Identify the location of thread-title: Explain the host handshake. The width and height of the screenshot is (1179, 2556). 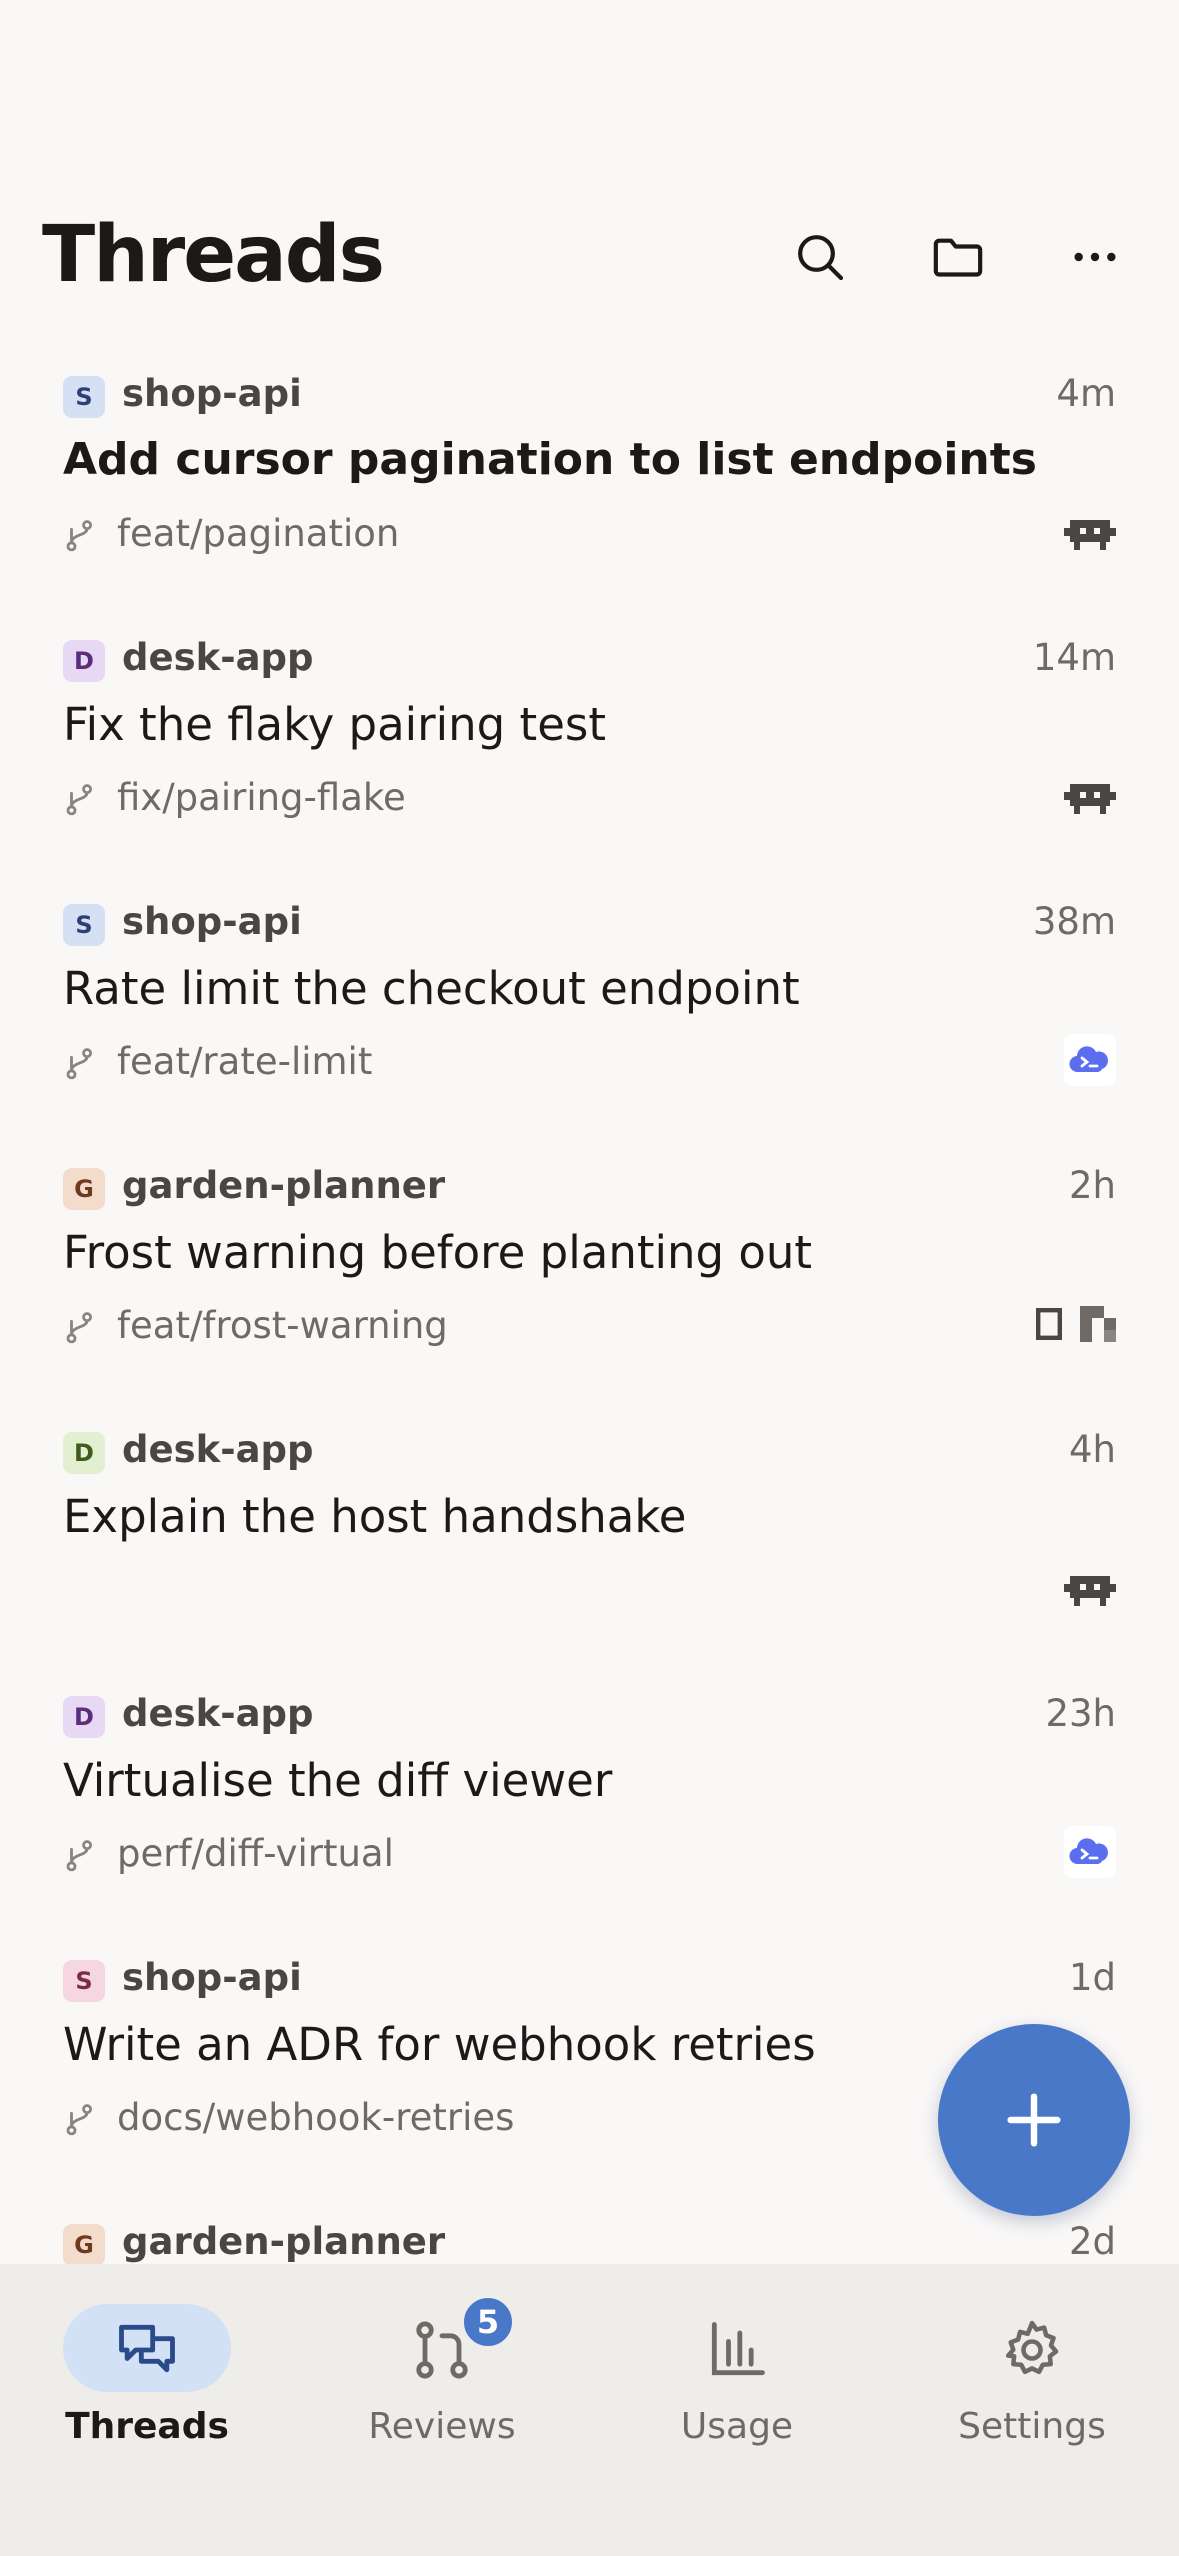
(375, 1516).